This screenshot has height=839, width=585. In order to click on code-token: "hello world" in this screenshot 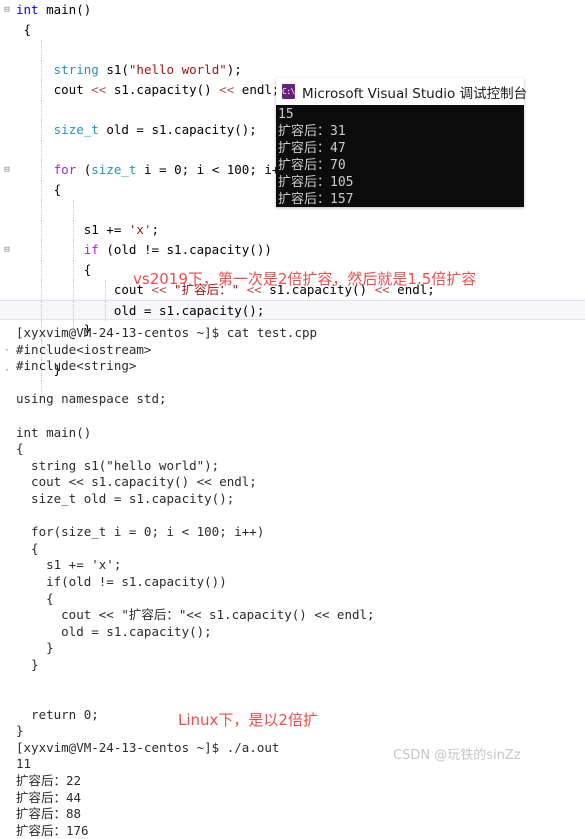, I will do `click(177, 69)`.